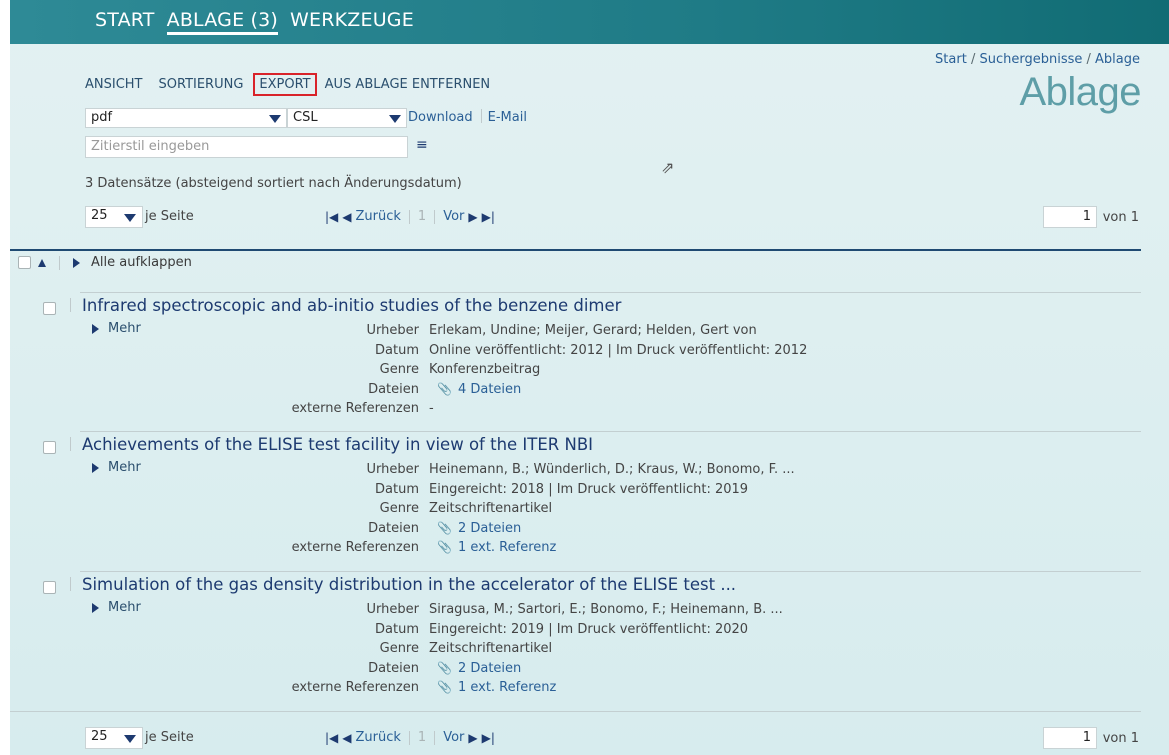 The image size is (1169, 755). I want to click on menu-view: ANSICHT, so click(117, 84).